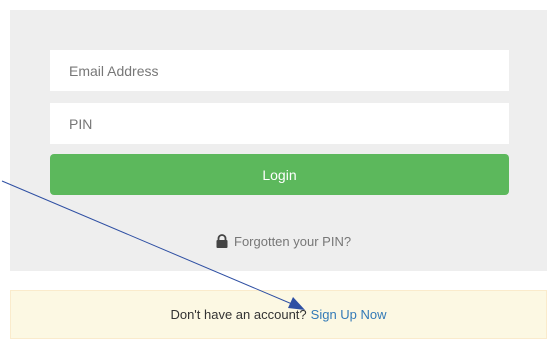 Image resolution: width=547 pixels, height=346 pixels. I want to click on signup-link: Sign Up Now, so click(349, 314).